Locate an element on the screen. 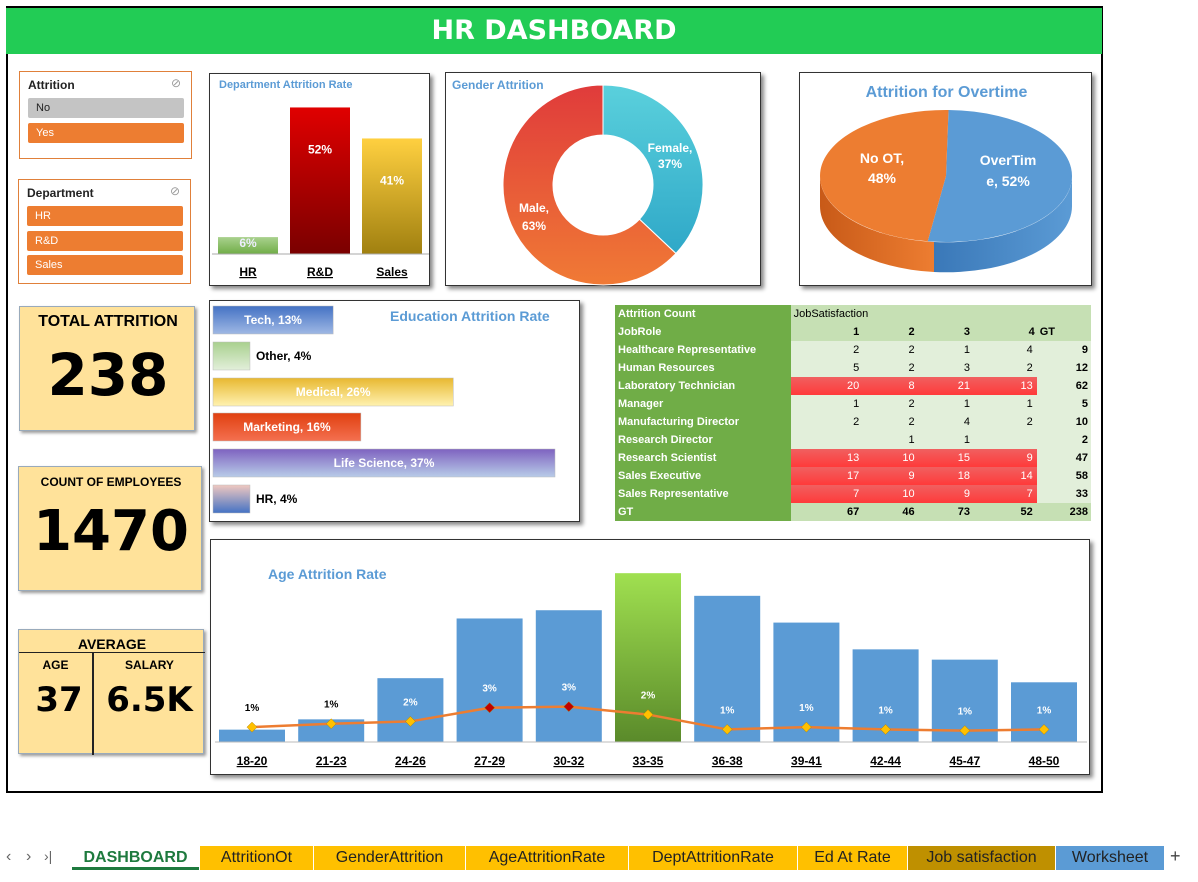 This screenshot has height=882, width=1198. dept-data-label: 41% is located at coordinates (392, 180).